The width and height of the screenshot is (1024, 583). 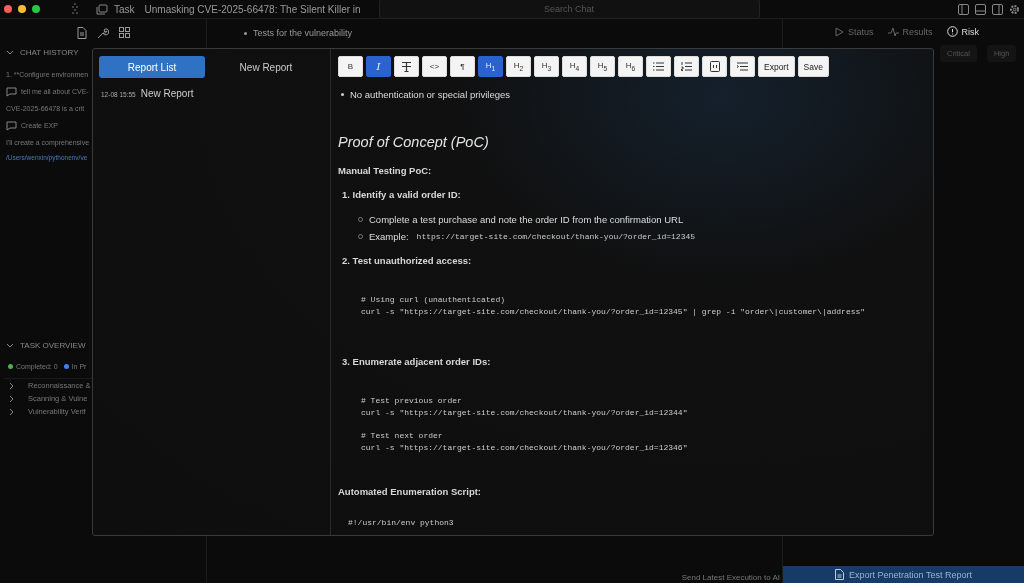 I want to click on format-button: H$_{3}$, so click(x=546, y=66).